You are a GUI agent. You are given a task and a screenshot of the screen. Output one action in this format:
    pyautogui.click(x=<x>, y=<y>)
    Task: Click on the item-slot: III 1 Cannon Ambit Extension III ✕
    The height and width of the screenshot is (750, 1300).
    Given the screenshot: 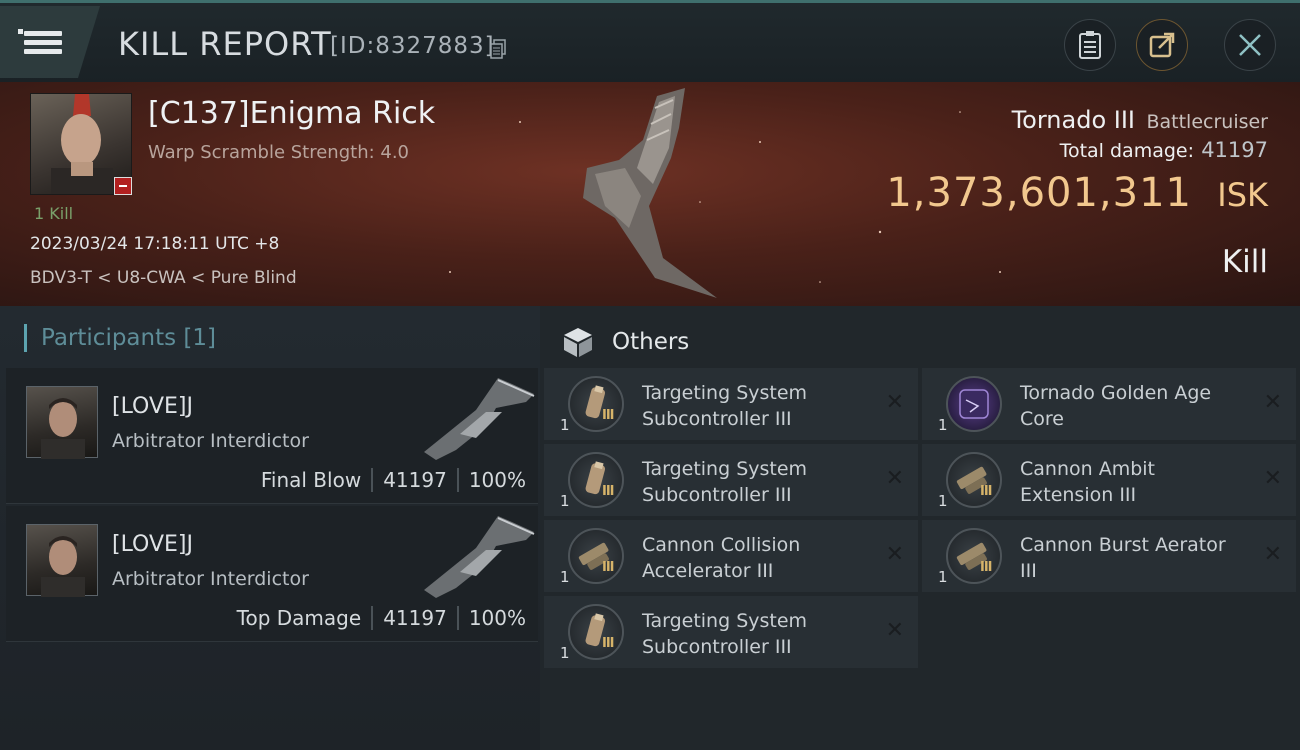 What is the action you would take?
    pyautogui.click(x=1109, y=480)
    